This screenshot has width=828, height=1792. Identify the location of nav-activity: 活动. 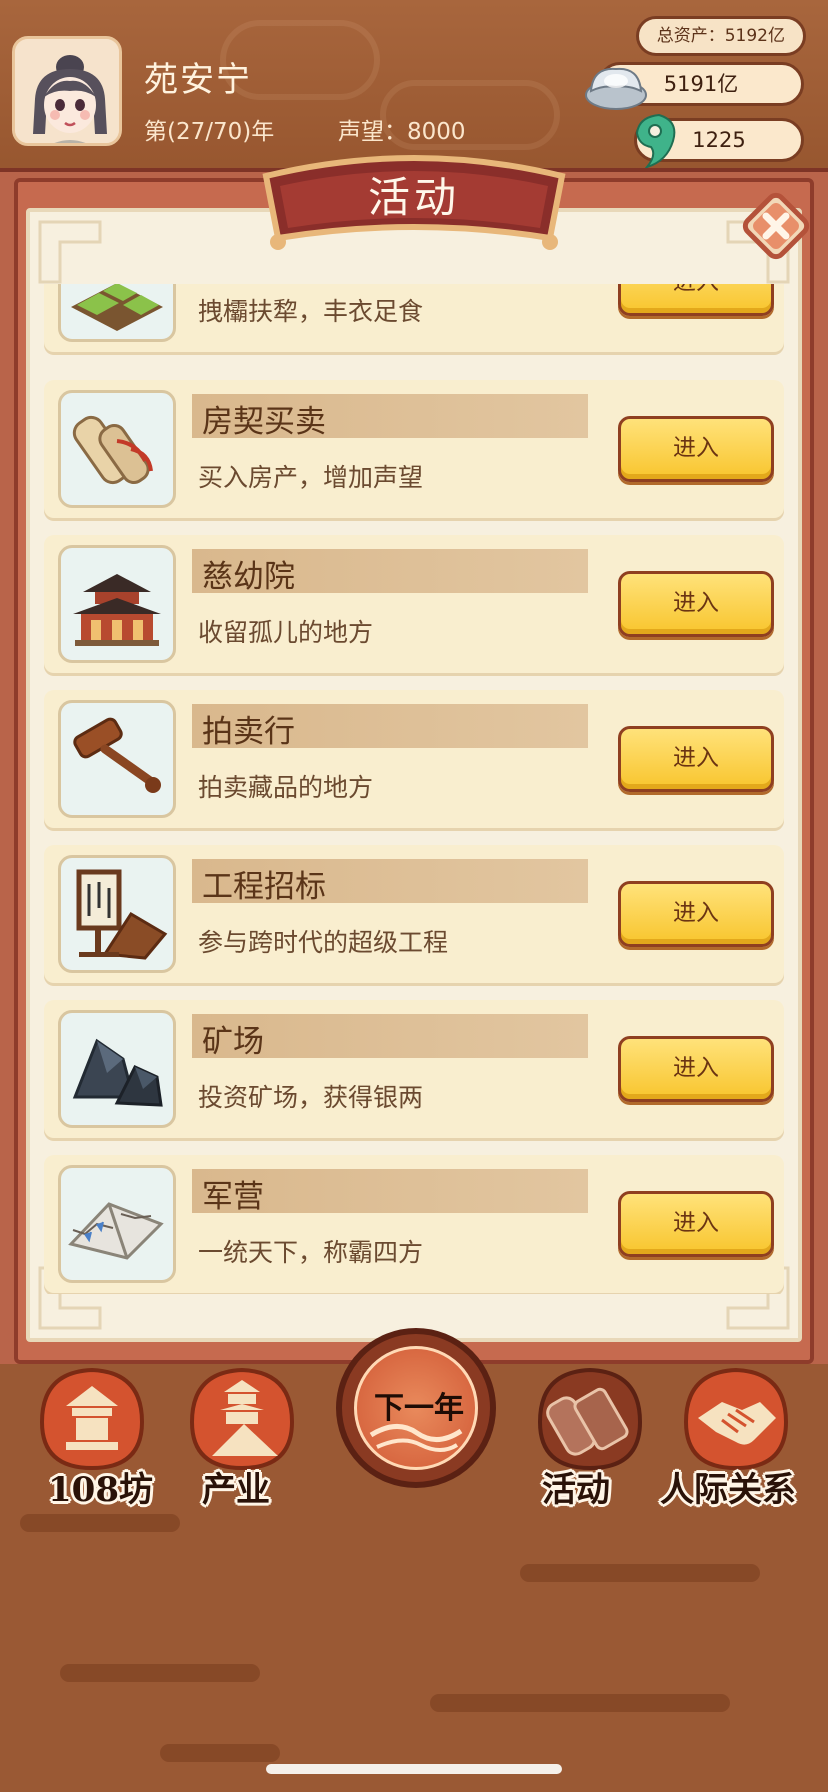
(593, 1436).